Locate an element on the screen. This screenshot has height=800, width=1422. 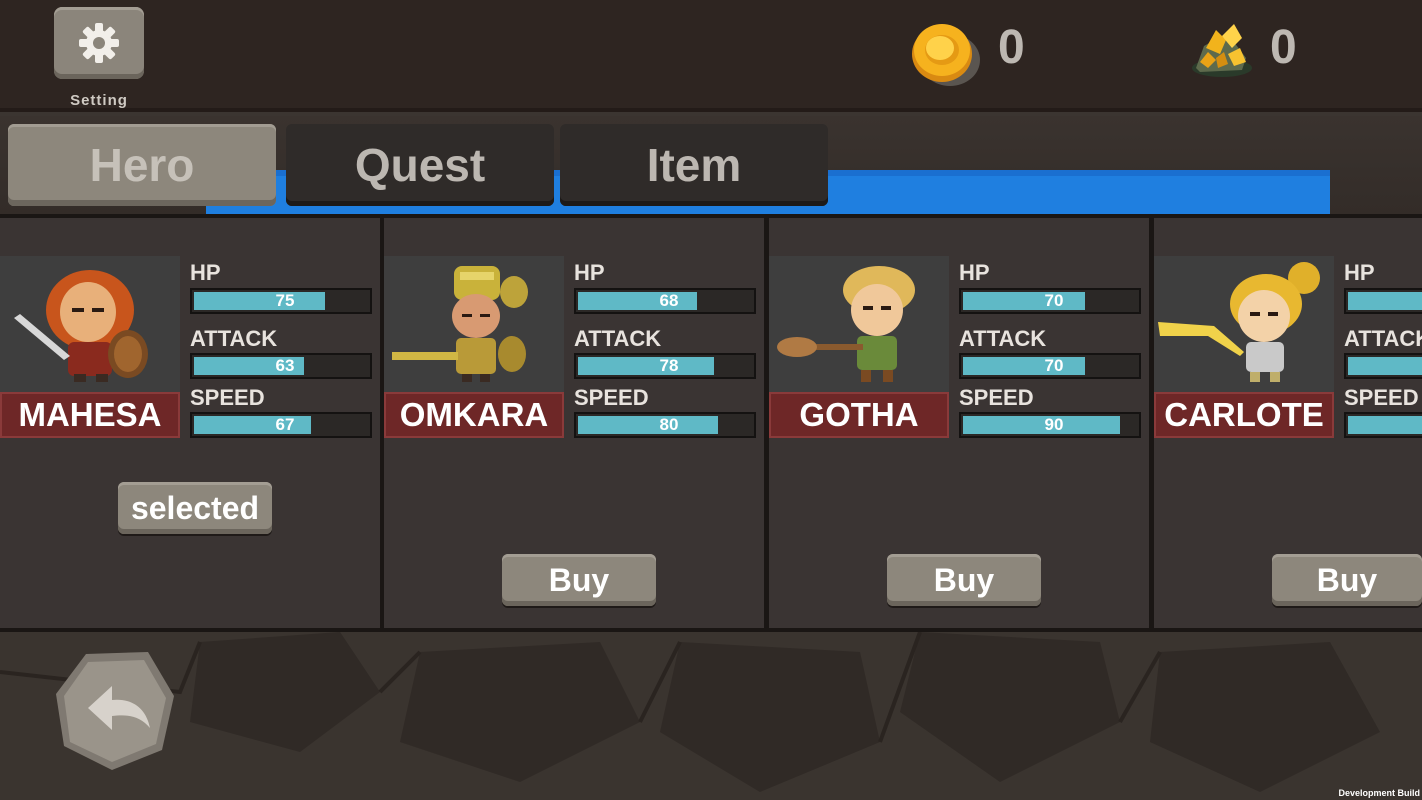
hero-card-mahesa: MAHESA HP 75 ATTACK 63 SPEED 67 selected is located at coordinates (190, 423).